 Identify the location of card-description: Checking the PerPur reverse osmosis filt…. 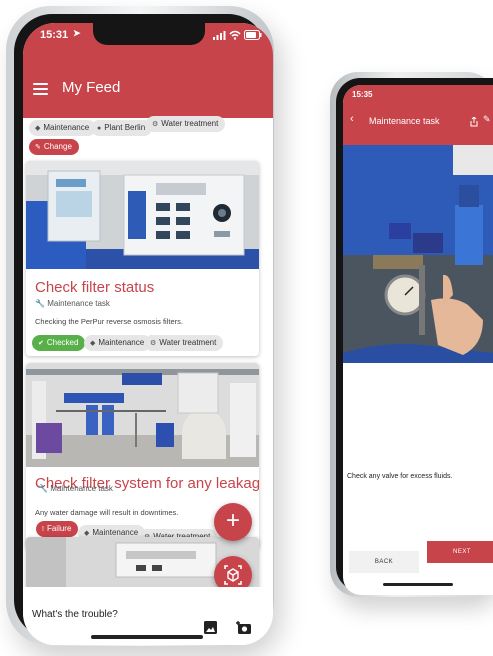
(109, 321).